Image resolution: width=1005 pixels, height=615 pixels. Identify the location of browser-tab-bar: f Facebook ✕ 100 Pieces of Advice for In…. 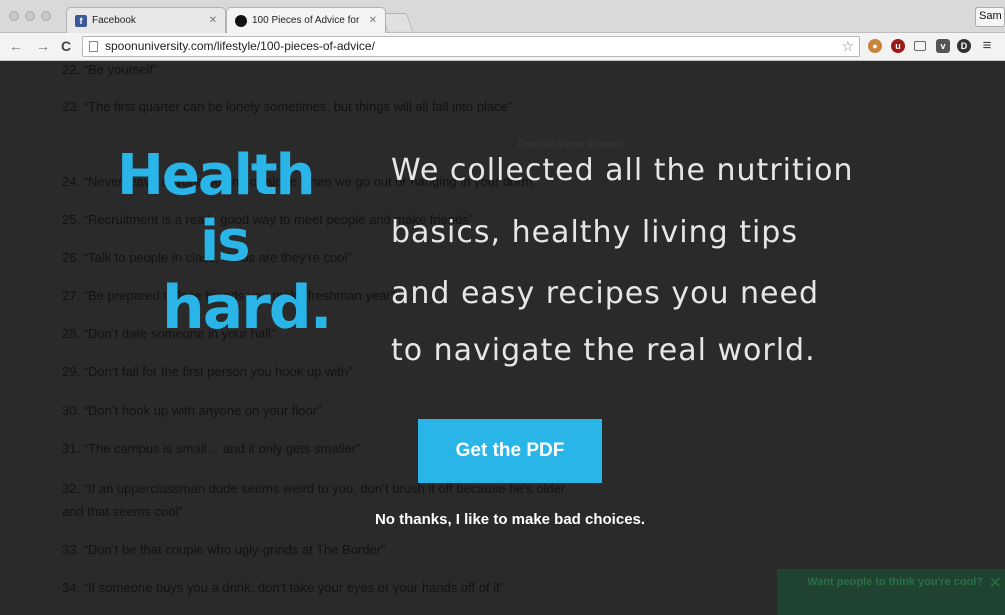
(502, 16).